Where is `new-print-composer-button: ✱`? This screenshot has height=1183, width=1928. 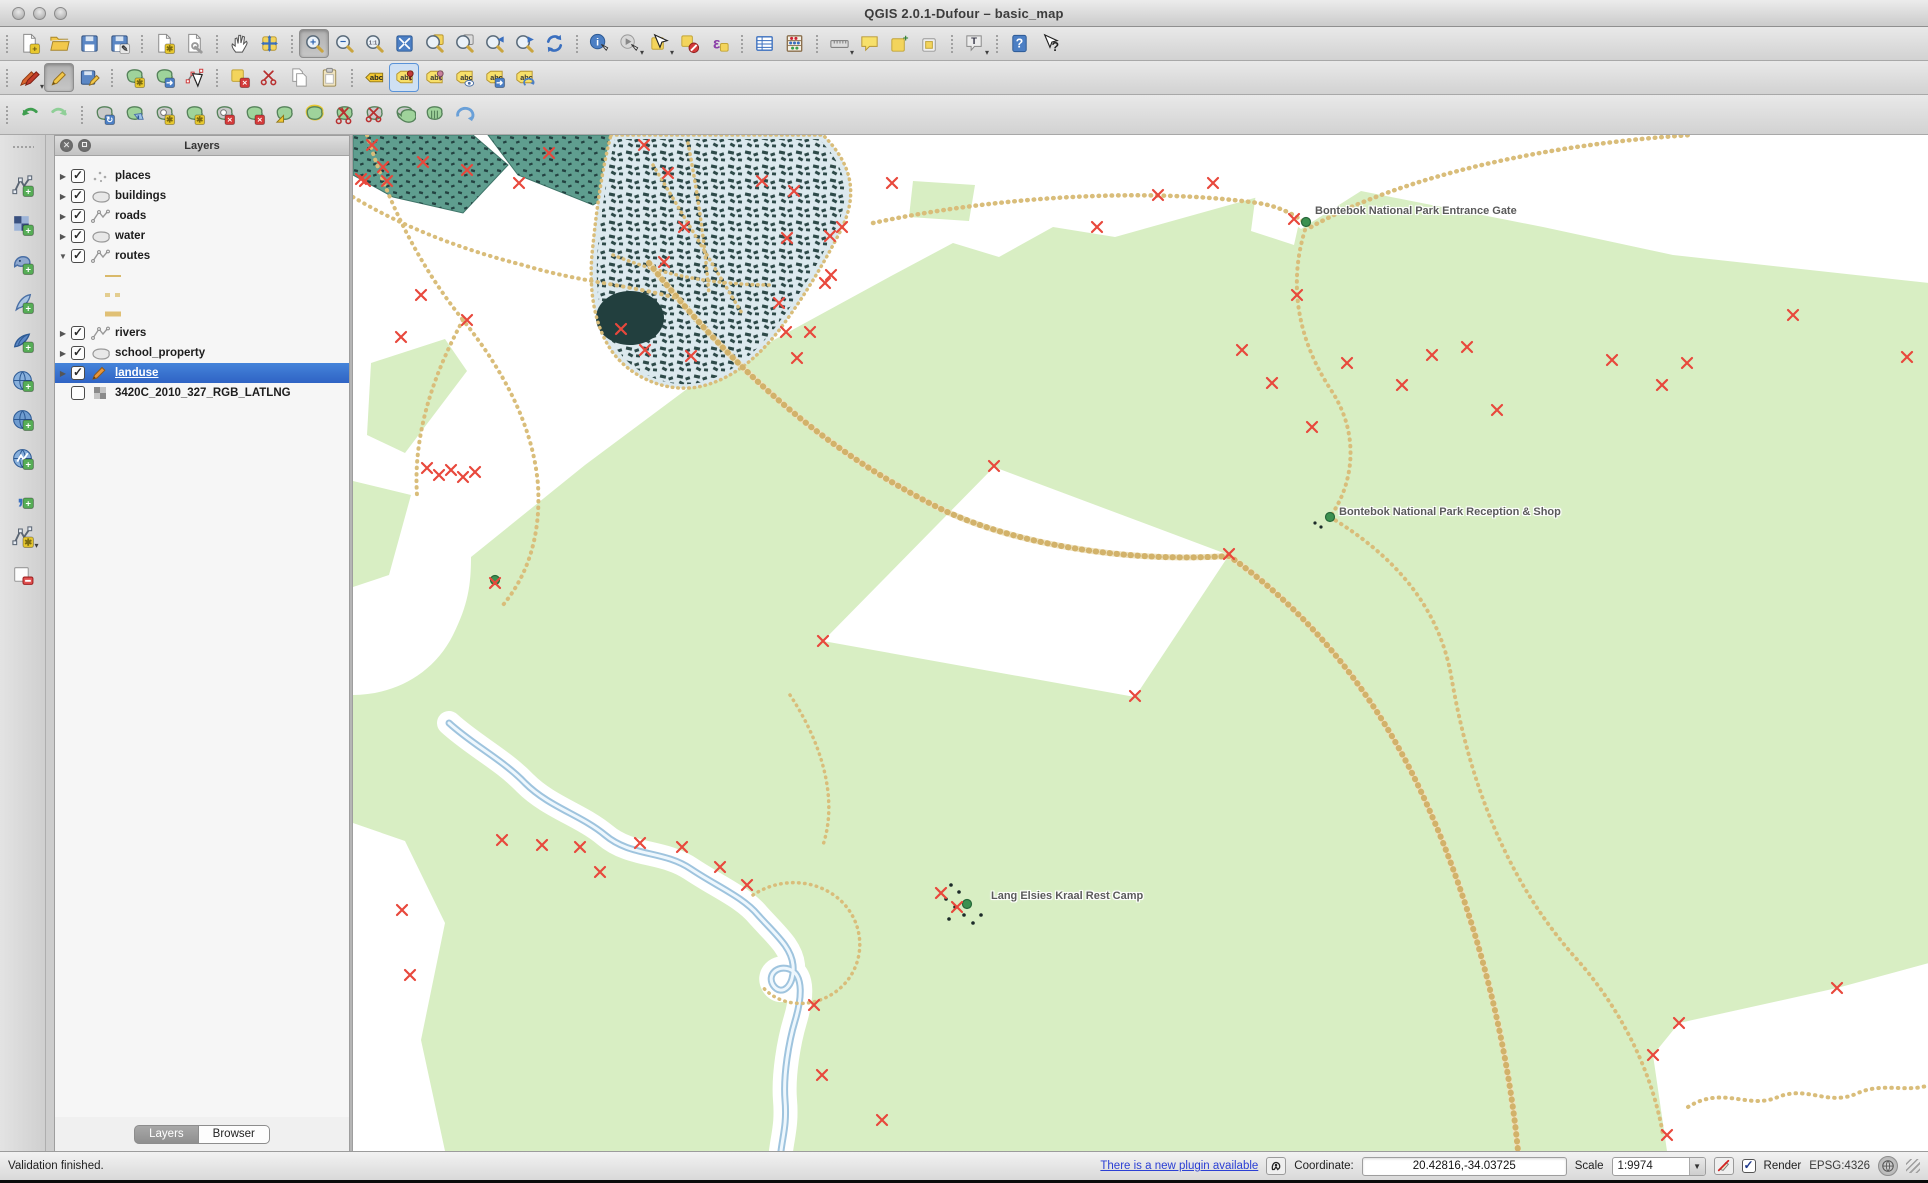 new-print-composer-button: ✱ is located at coordinates (164, 43).